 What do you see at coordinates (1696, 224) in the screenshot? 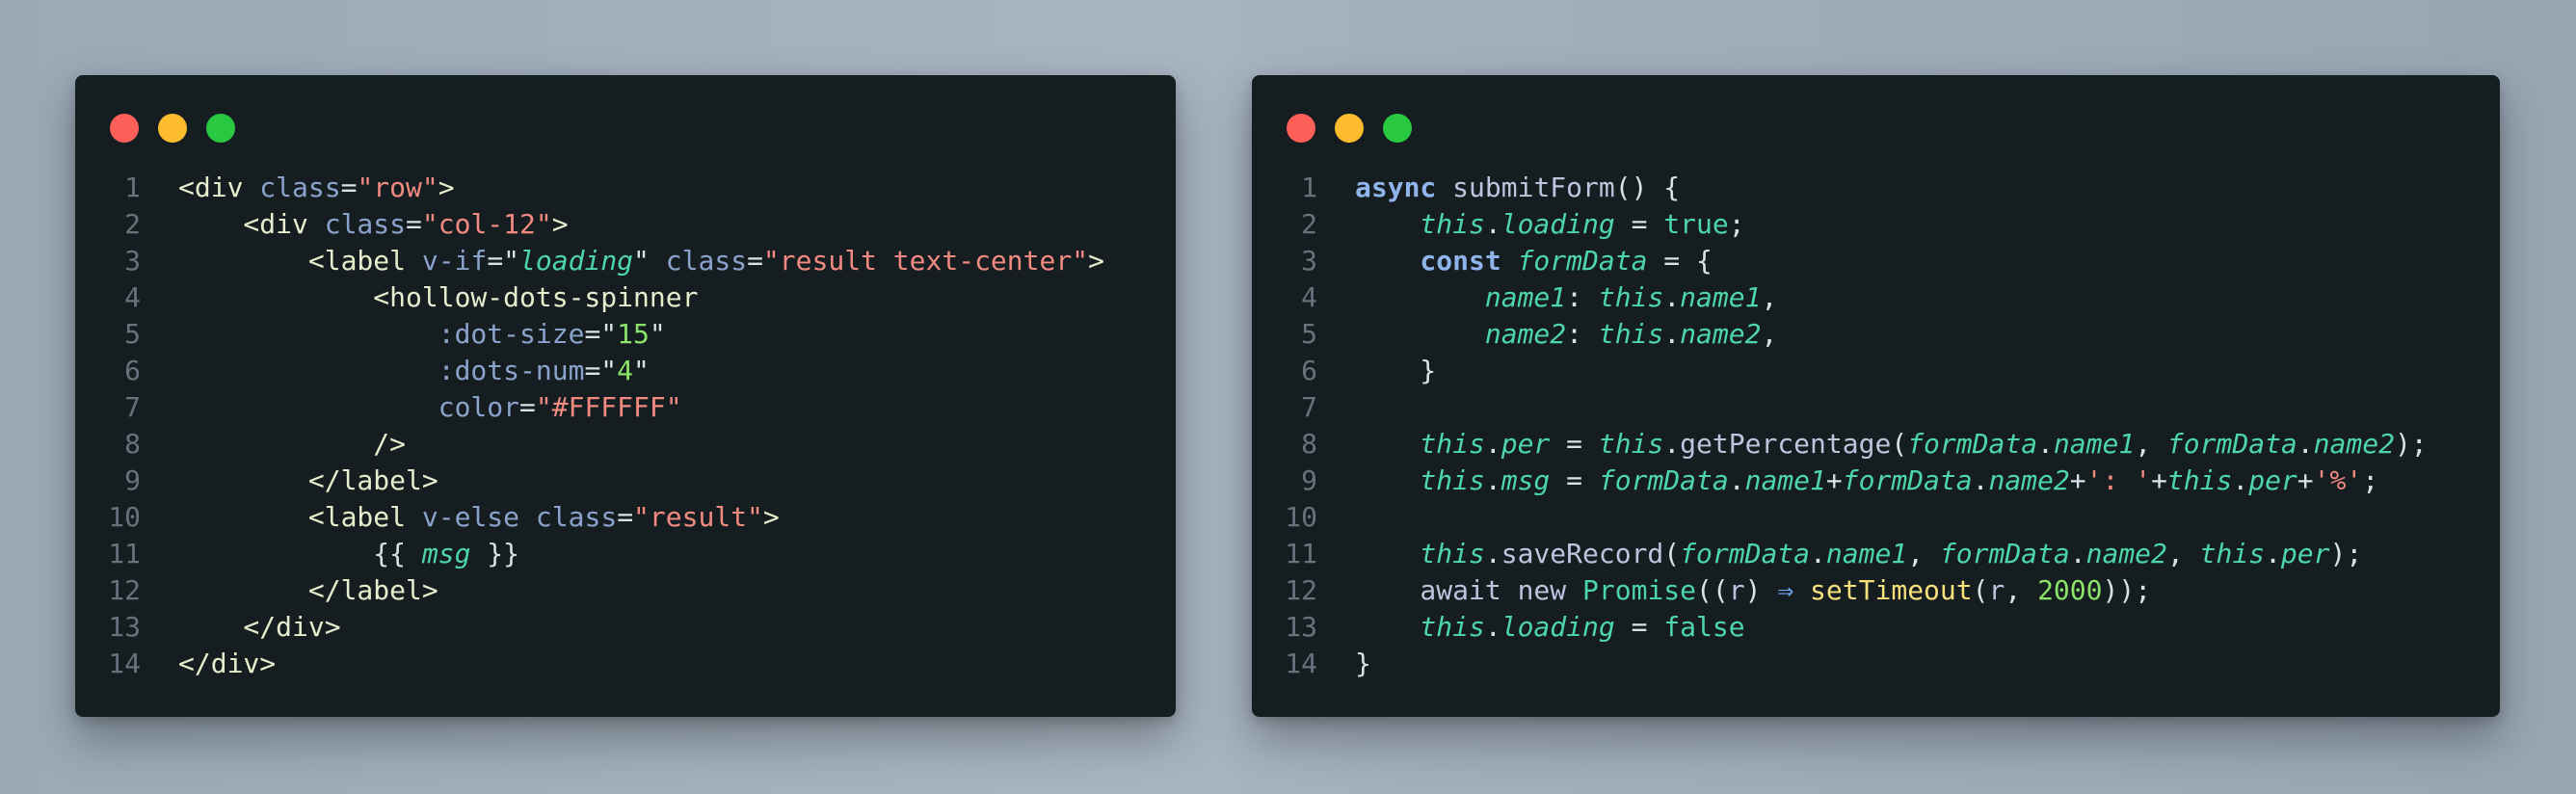
I see `code-token: true` at bounding box center [1696, 224].